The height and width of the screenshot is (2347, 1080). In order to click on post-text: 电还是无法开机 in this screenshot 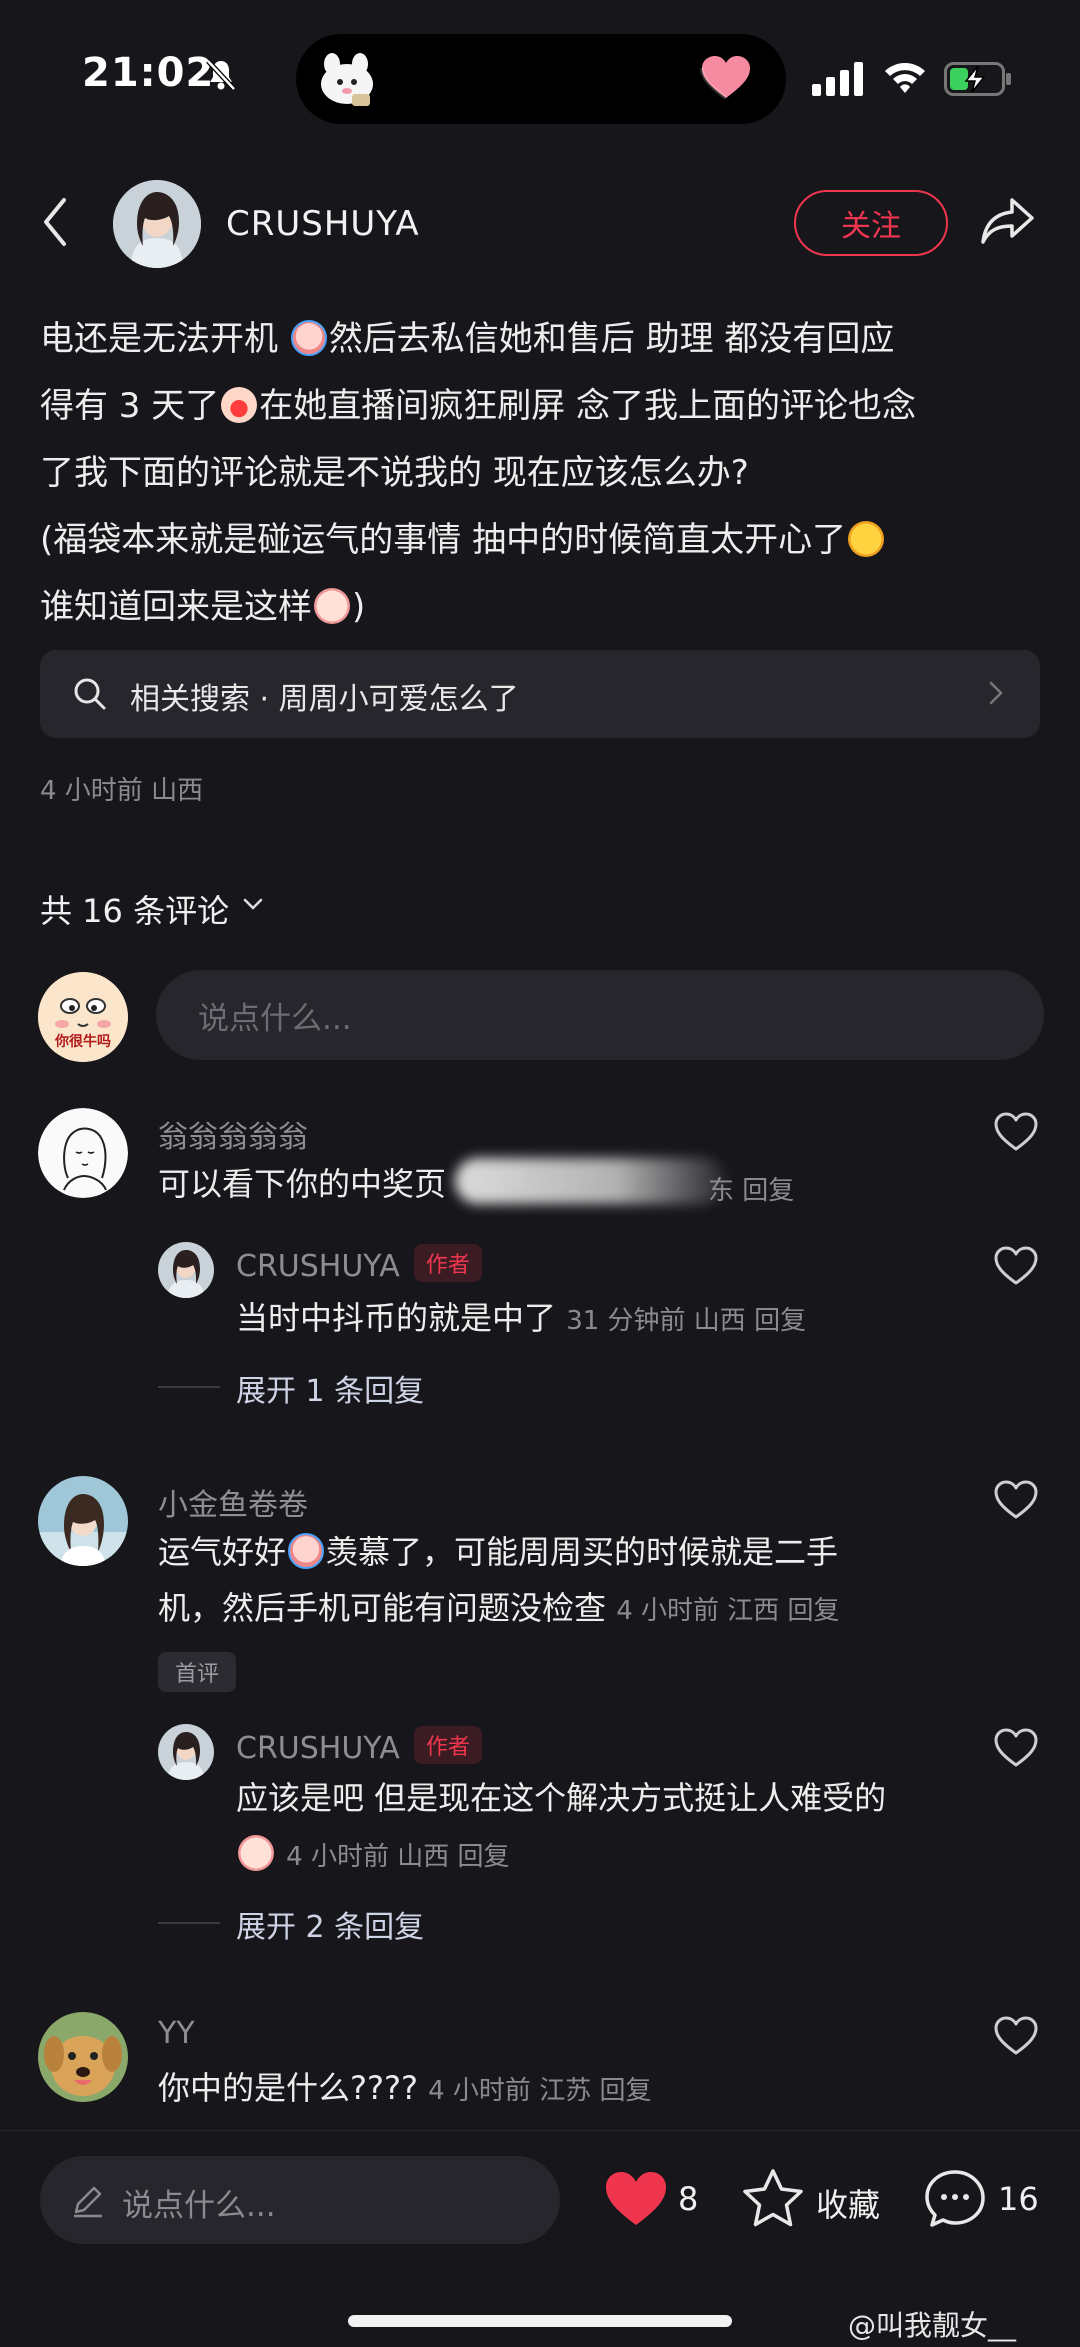, I will do `click(159, 339)`.